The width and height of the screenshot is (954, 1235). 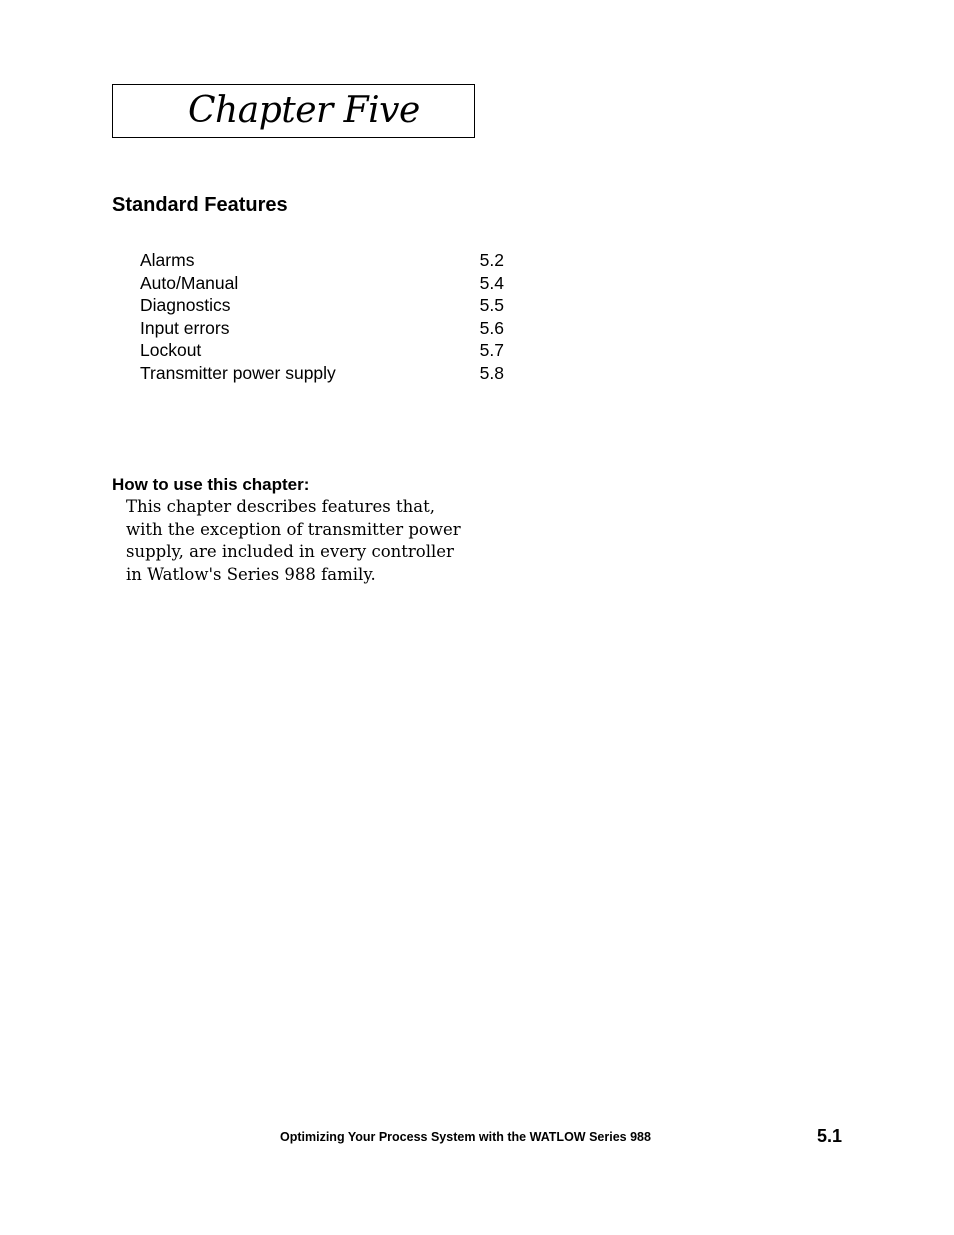 I want to click on toc-item-label: Transmitter power supply, so click(x=238, y=372).